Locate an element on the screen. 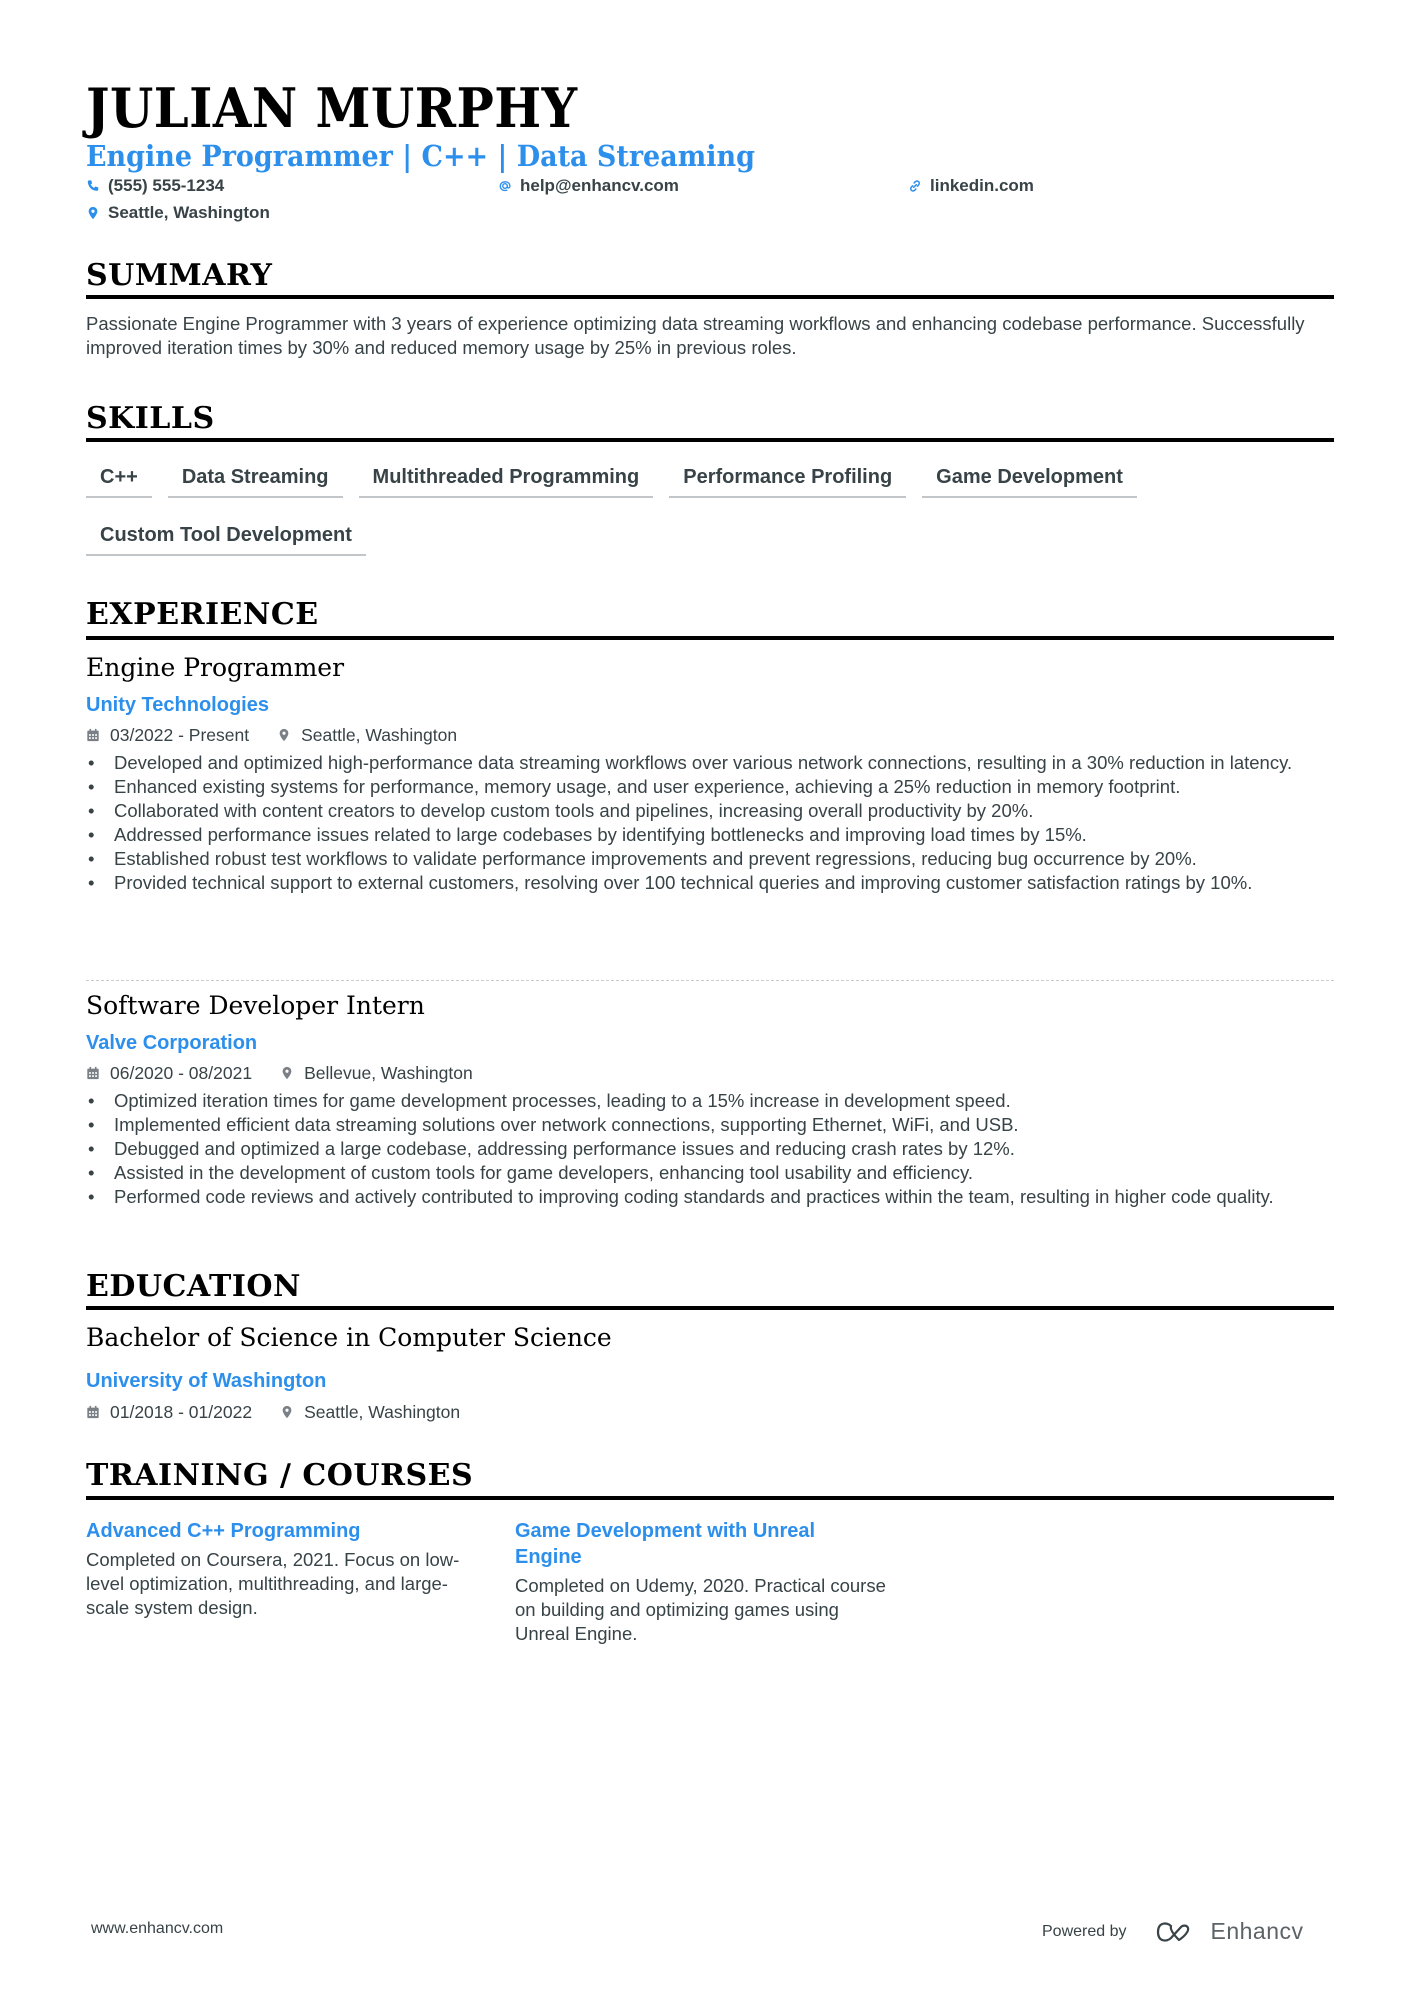  education-location: Seattle, Washington is located at coordinates (382, 1412).